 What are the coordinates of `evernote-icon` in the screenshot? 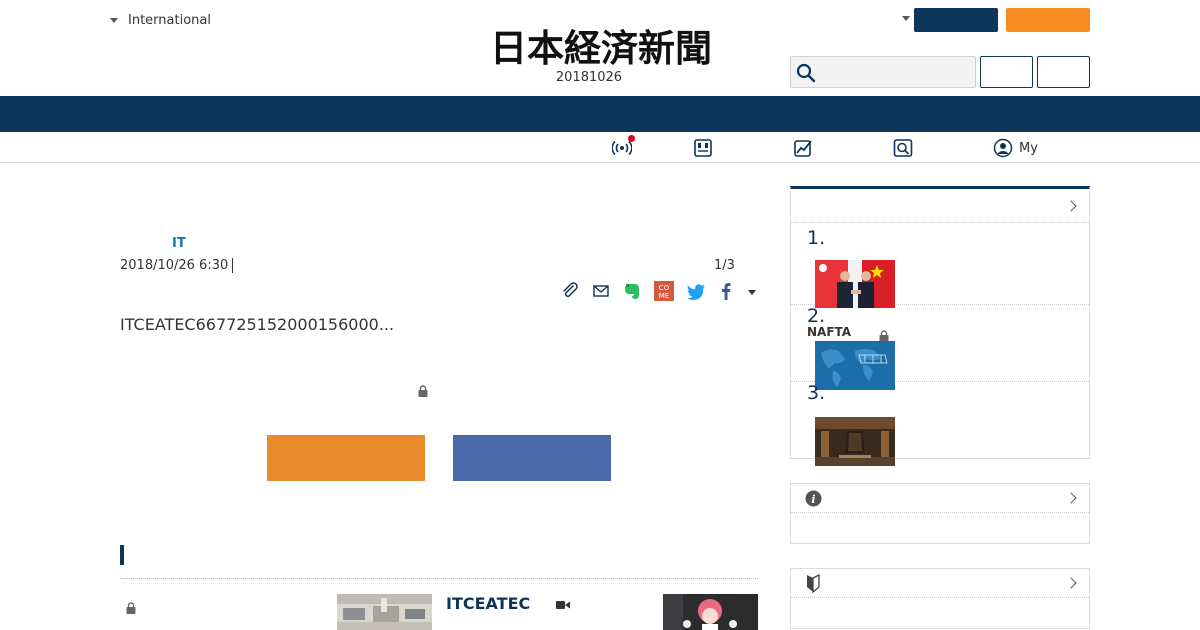 It's located at (632, 291).